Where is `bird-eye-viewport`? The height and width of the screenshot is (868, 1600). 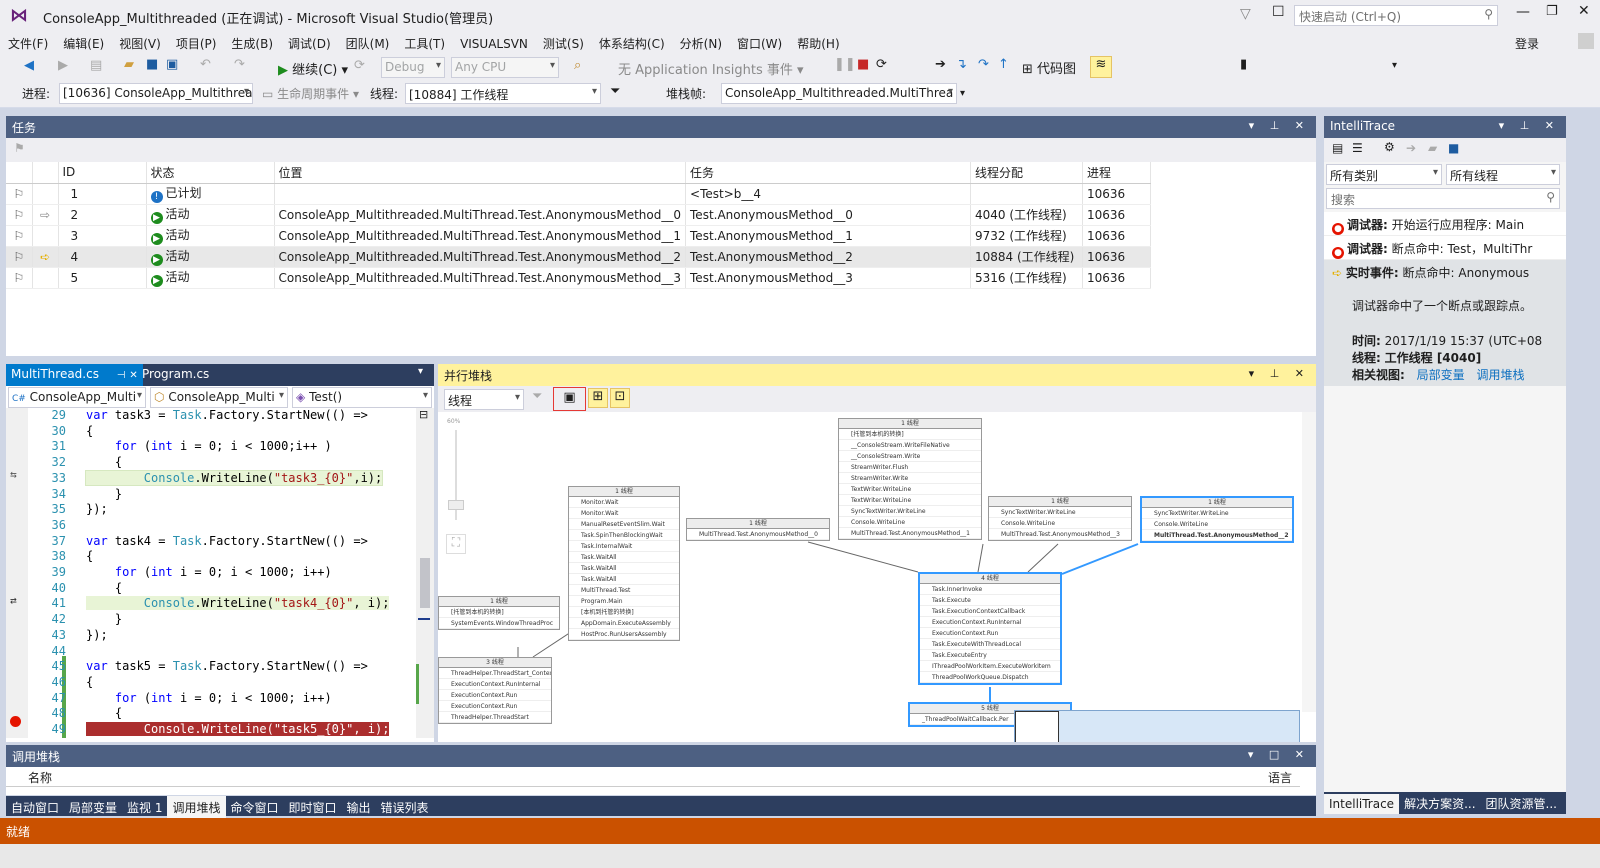 bird-eye-viewport is located at coordinates (1037, 726).